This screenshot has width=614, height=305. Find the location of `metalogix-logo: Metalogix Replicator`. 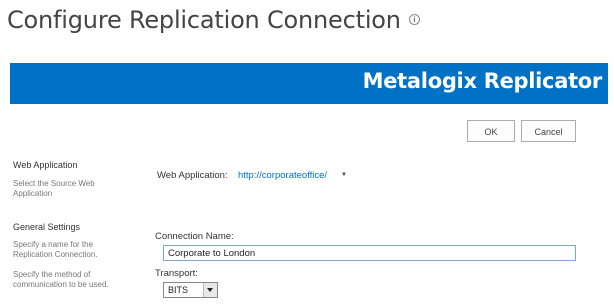

metalogix-logo: Metalogix Replicator is located at coordinates (482, 81).